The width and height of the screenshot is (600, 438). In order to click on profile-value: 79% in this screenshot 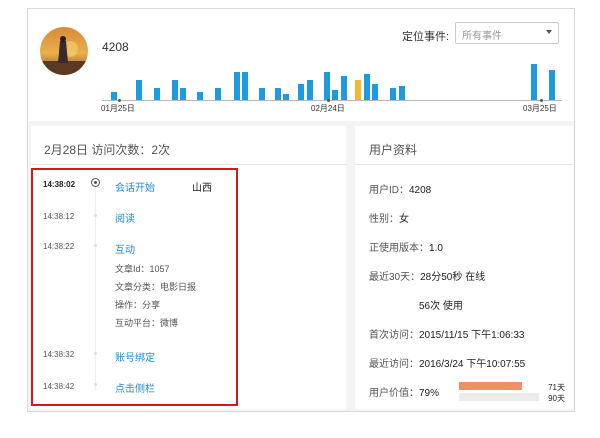, I will do `click(429, 393)`.